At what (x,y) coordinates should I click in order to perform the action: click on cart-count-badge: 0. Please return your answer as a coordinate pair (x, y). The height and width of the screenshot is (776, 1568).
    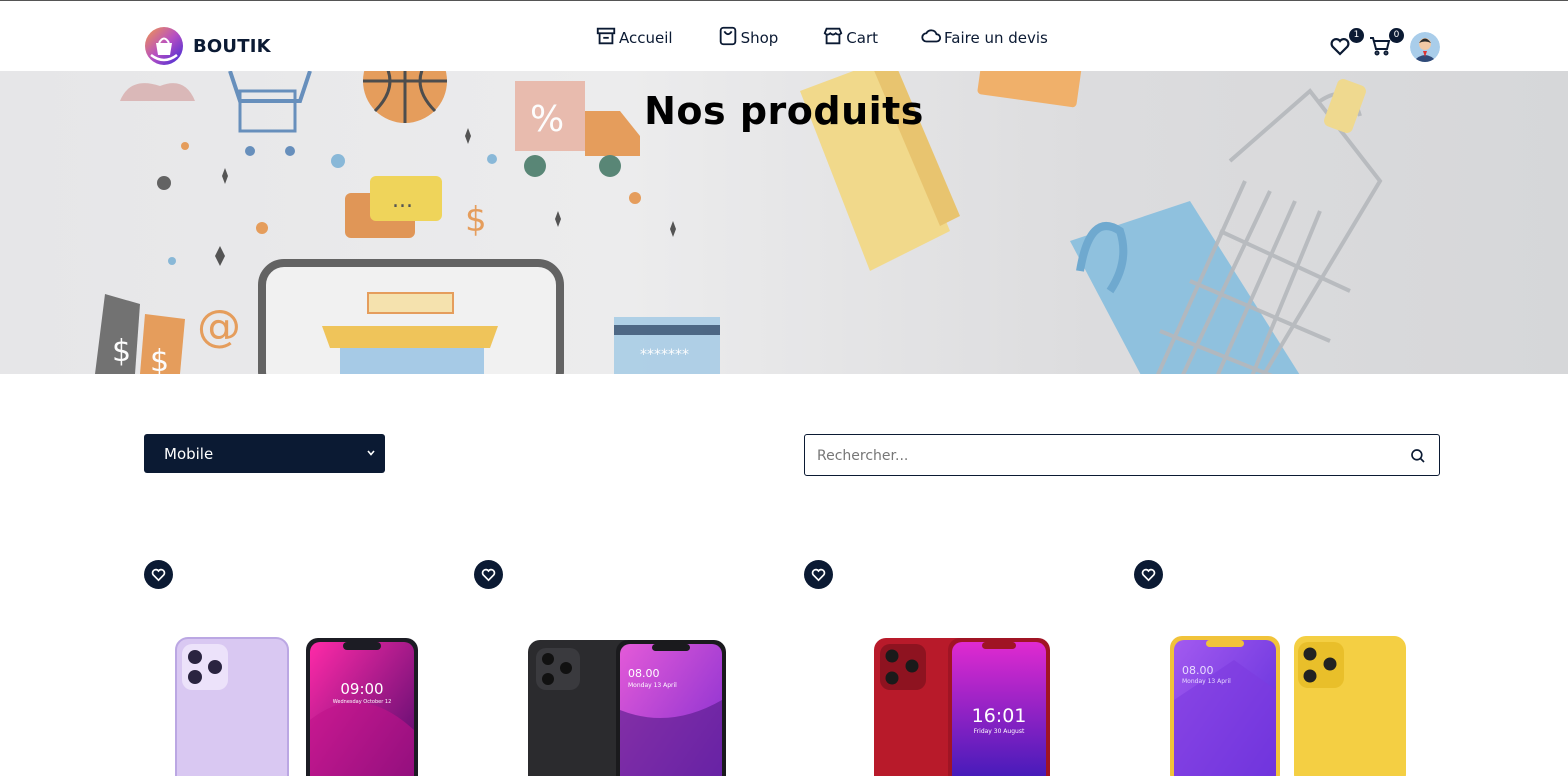
    Looking at the image, I should click on (1396, 35).